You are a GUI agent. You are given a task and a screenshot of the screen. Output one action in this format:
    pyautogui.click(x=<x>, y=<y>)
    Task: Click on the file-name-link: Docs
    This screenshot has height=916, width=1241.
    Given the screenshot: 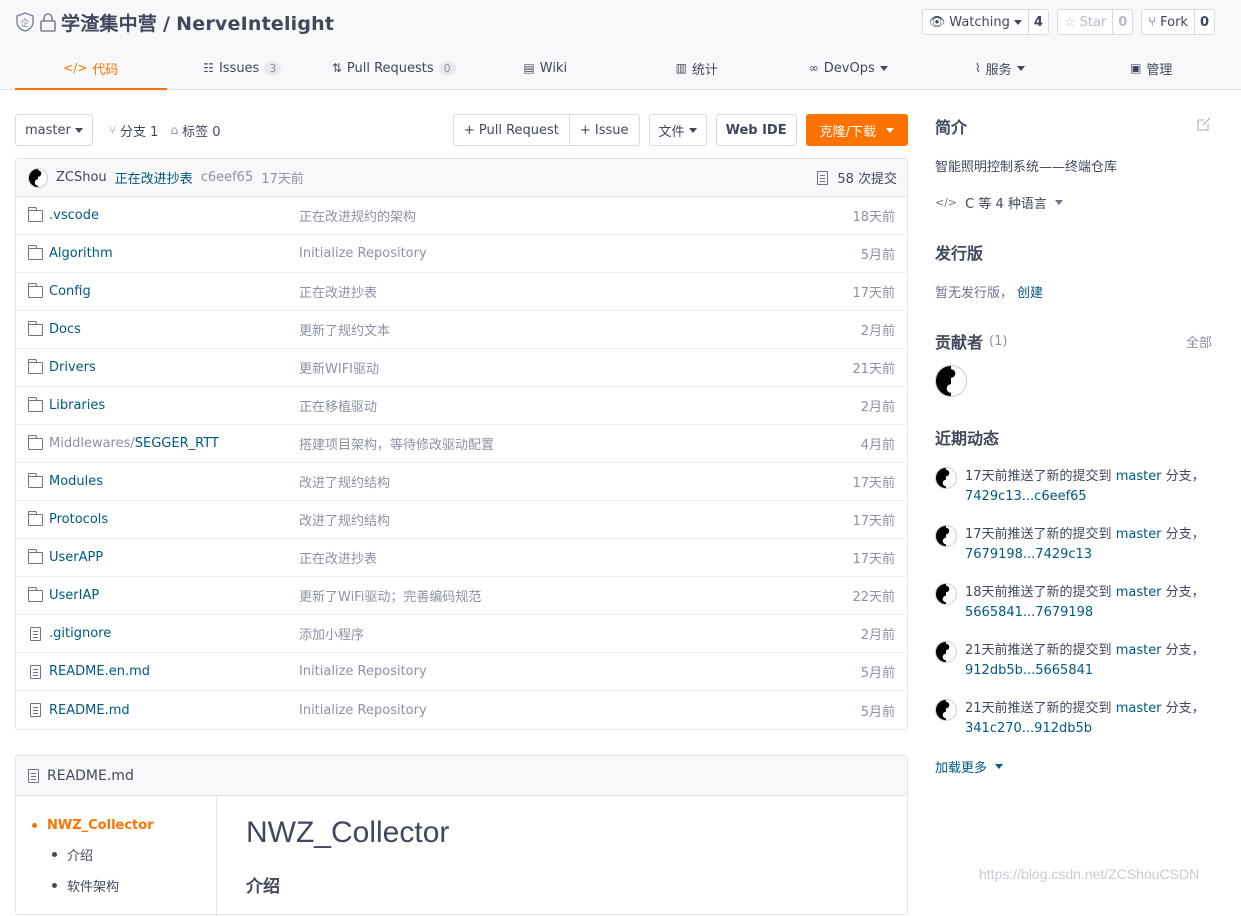 What is the action you would take?
    pyautogui.click(x=163, y=328)
    